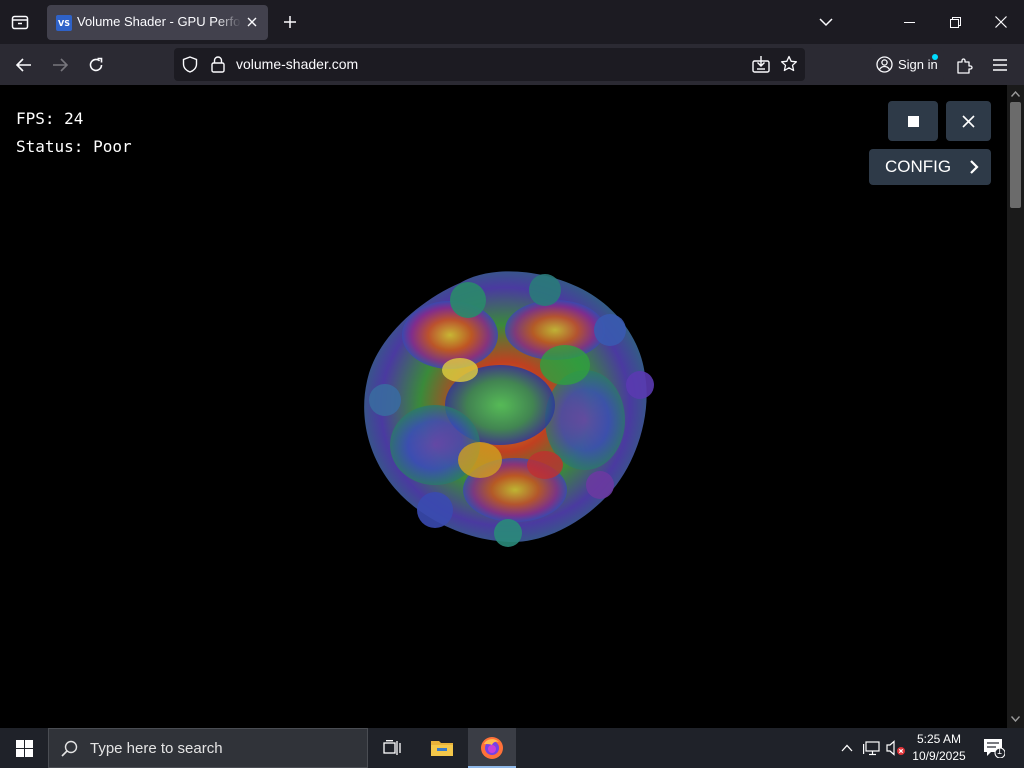 The height and width of the screenshot is (768, 1024). Describe the element at coordinates (69, 748) in the screenshot. I see `search-icon` at that location.